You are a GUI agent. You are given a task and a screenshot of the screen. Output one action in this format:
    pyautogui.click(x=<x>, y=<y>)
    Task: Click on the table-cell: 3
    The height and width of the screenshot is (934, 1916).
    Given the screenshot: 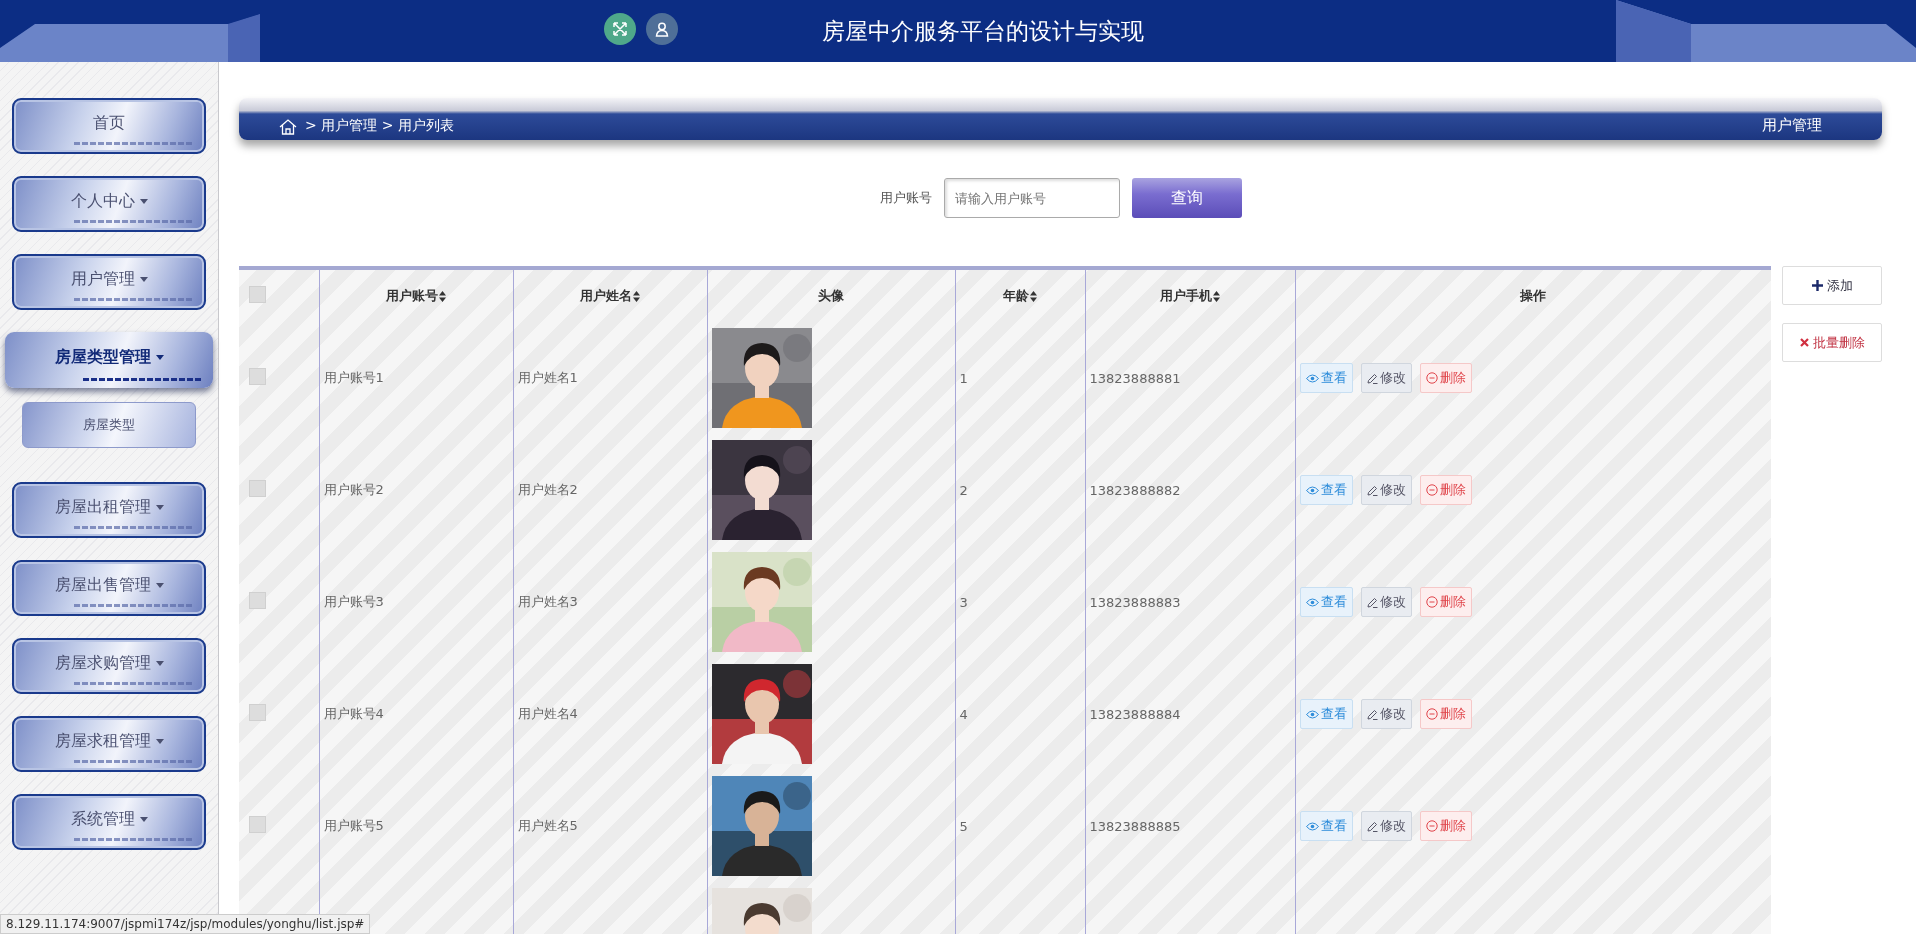 What is the action you would take?
    pyautogui.click(x=963, y=602)
    